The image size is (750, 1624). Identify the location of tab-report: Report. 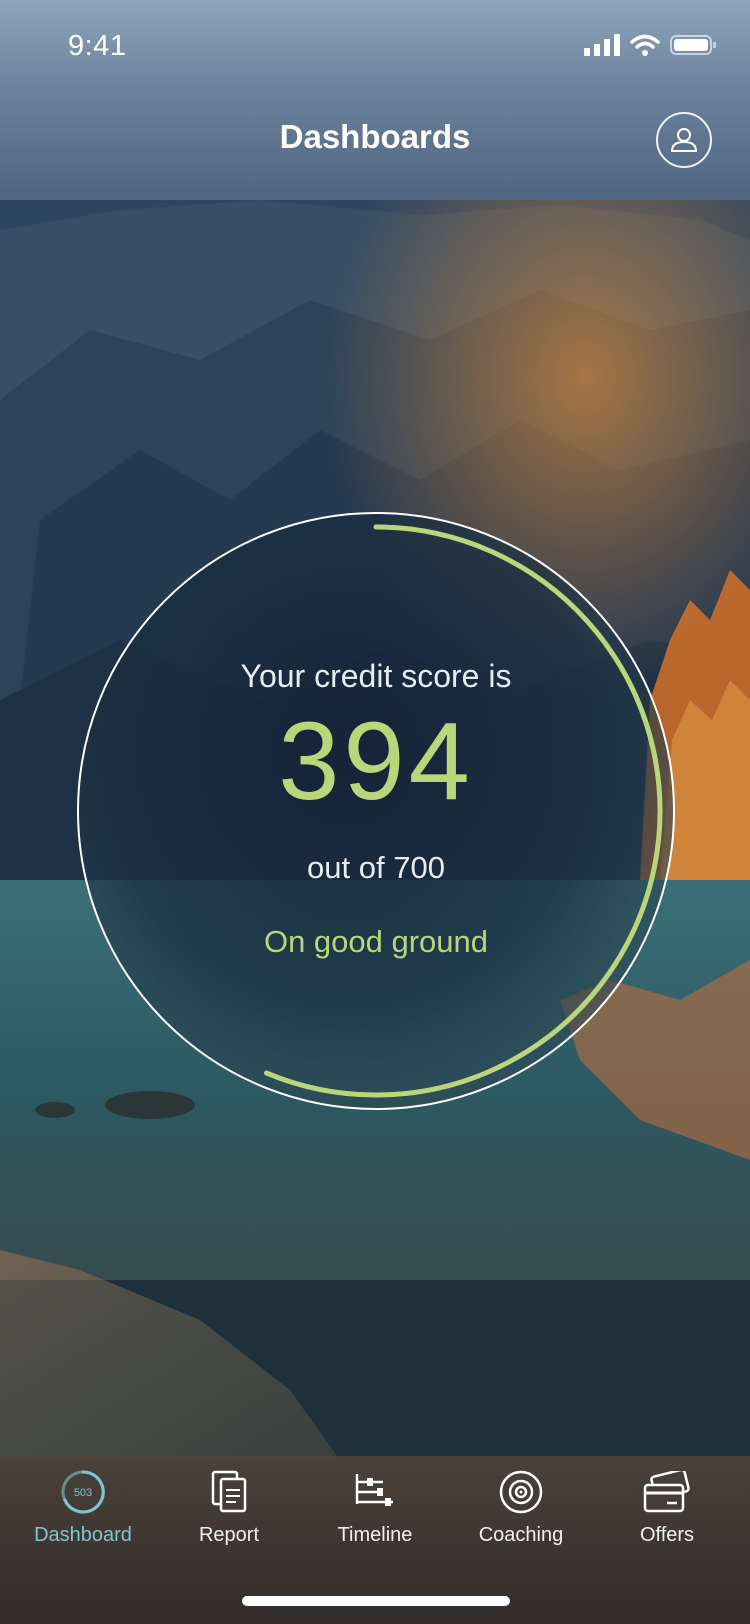
(229, 1507).